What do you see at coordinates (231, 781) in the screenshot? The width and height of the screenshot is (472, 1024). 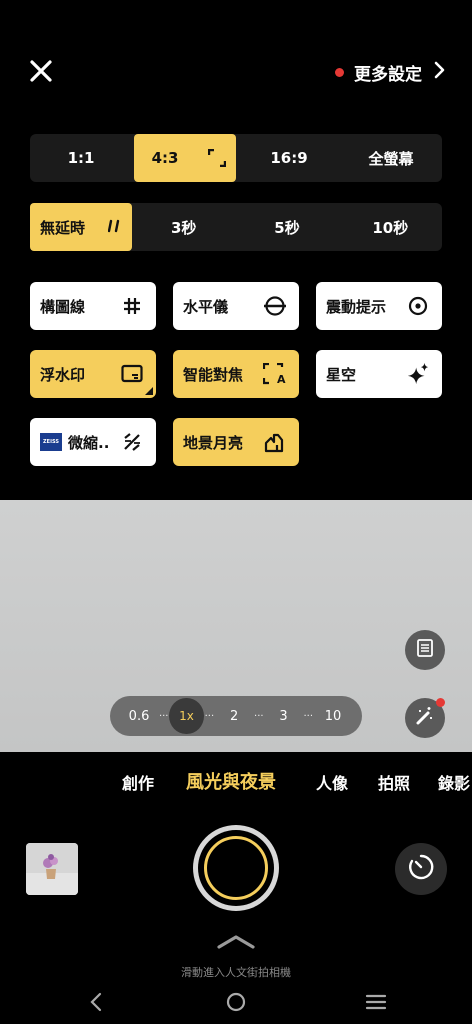 I see `mode-landscape-night: 風光與夜景` at bounding box center [231, 781].